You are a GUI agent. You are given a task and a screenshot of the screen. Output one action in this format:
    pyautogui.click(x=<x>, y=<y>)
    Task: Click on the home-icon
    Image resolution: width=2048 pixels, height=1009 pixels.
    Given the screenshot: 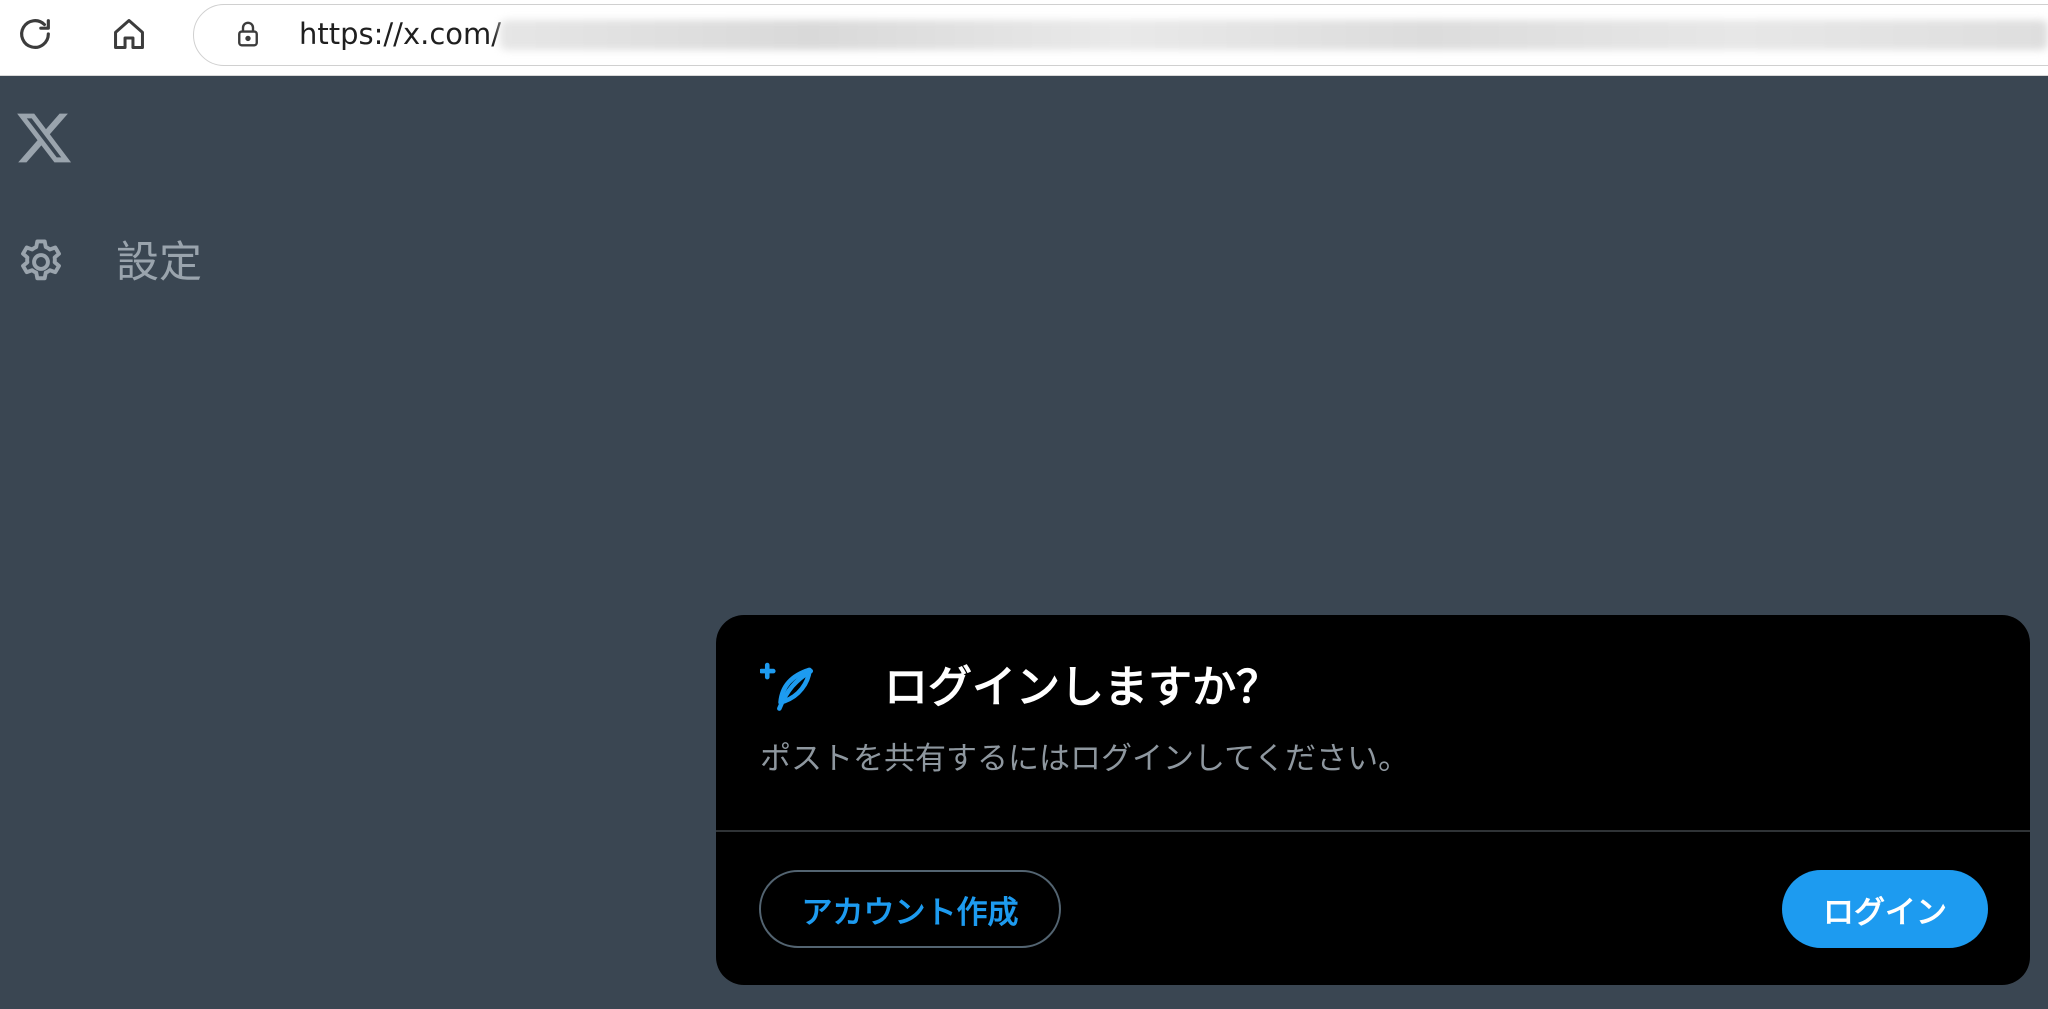 What is the action you would take?
    pyautogui.click(x=129, y=34)
    